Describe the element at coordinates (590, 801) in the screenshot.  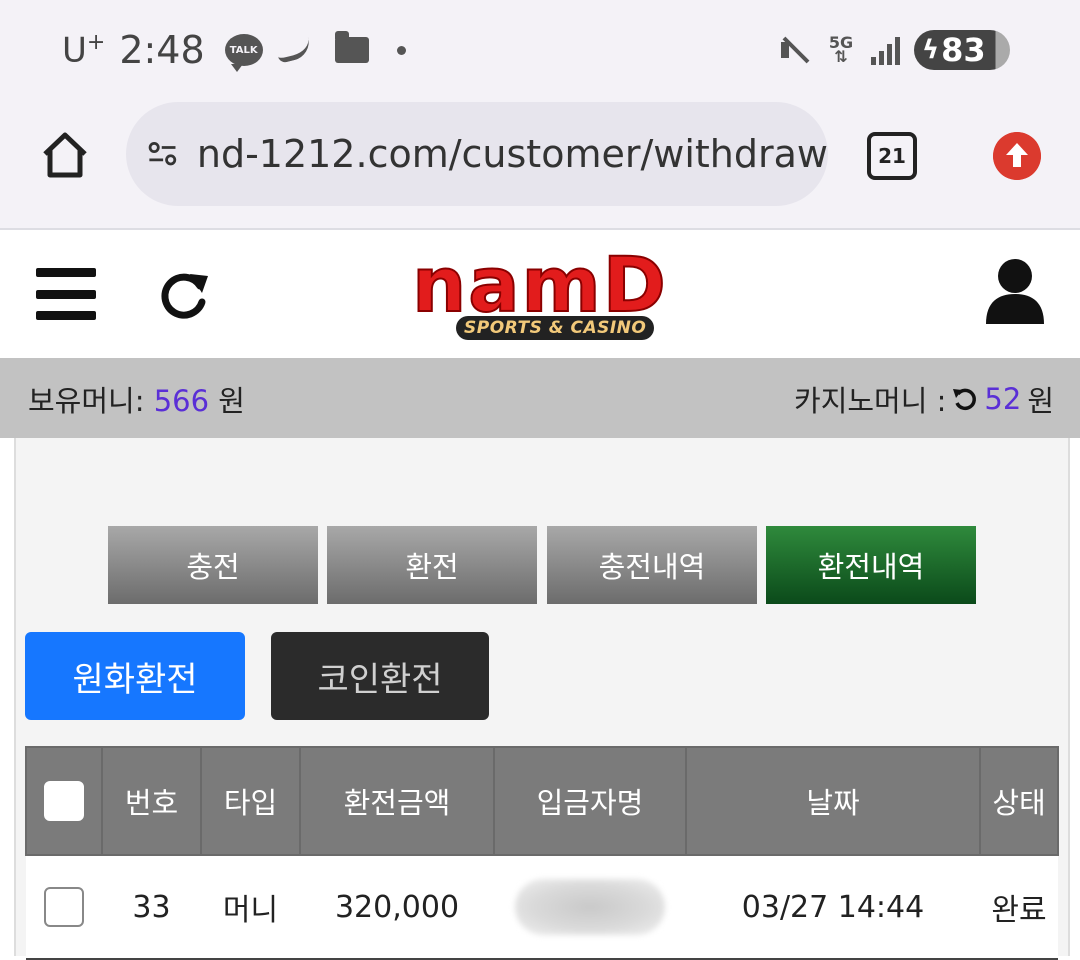
I see `header-depositor: 입금자명` at that location.